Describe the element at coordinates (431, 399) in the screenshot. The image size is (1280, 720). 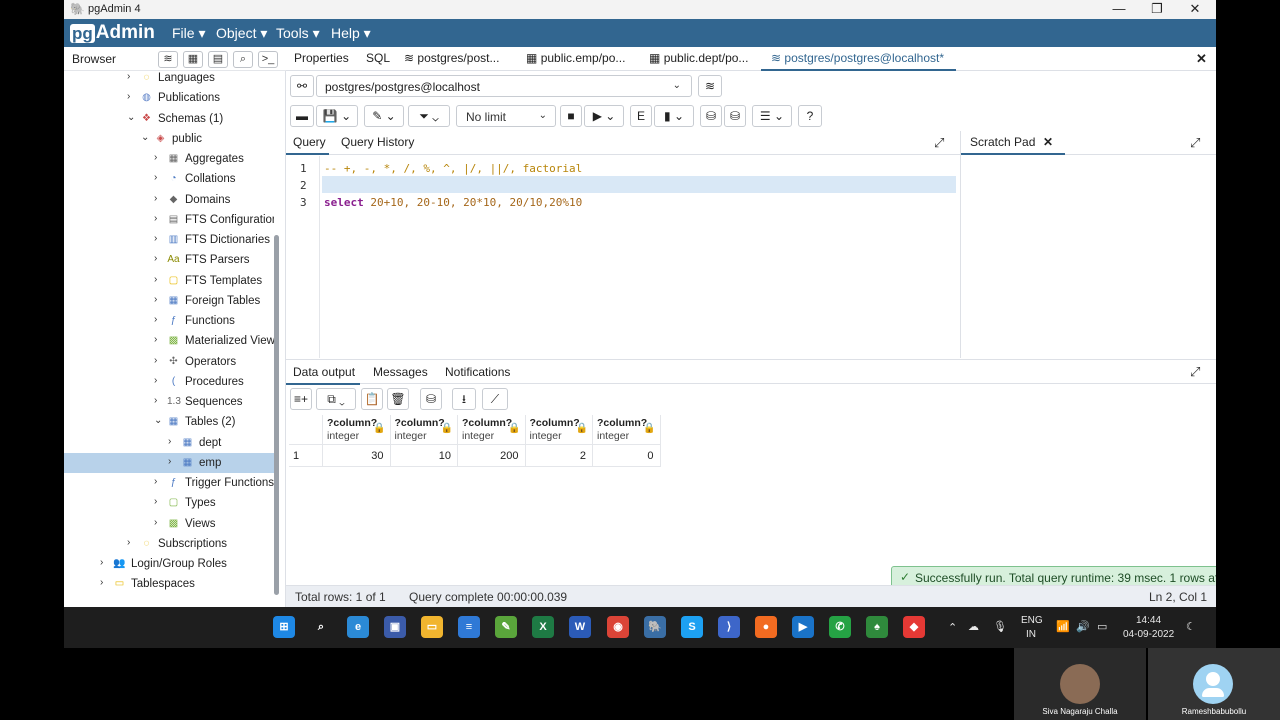
I see `save-data-icon: ⛁` at that location.